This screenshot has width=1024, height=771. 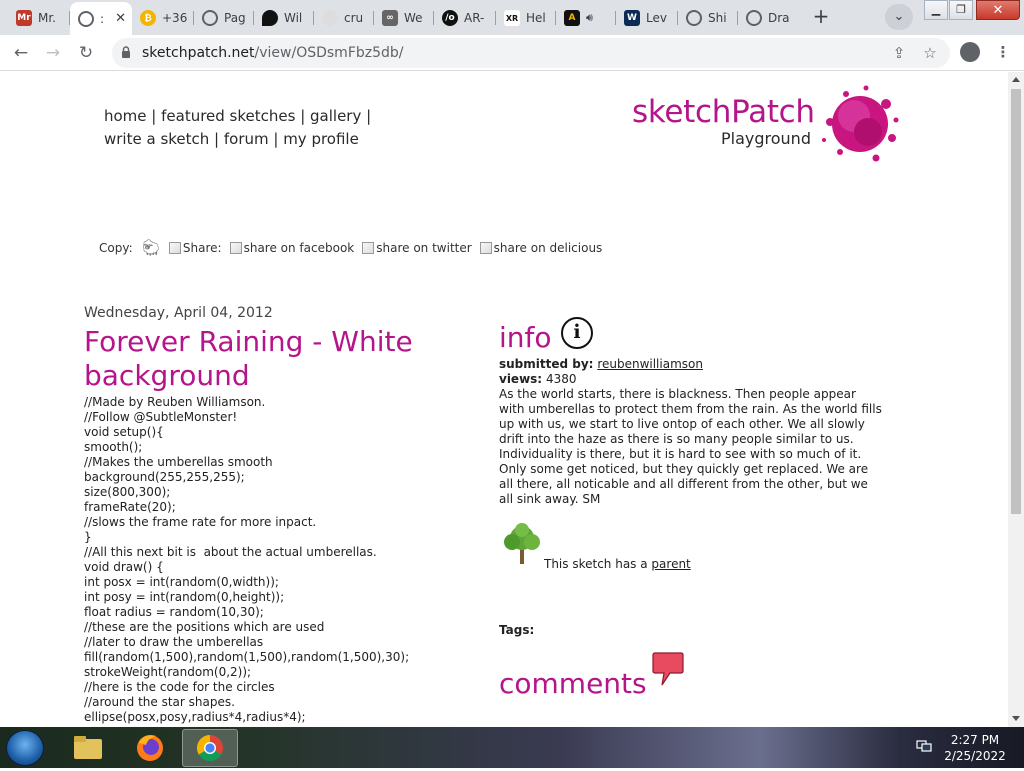 What do you see at coordinates (1003, 52) in the screenshot?
I see `menu-kebab-icon: ⋮` at bounding box center [1003, 52].